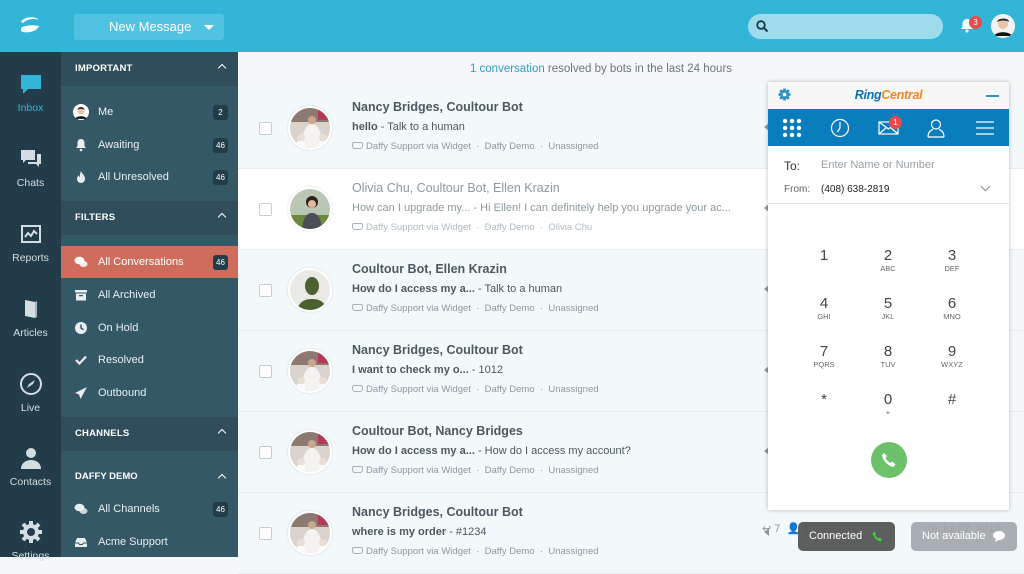  What do you see at coordinates (149, 262) in the screenshot?
I see `sidebar-item-all-conversations: All Conversations 46` at bounding box center [149, 262].